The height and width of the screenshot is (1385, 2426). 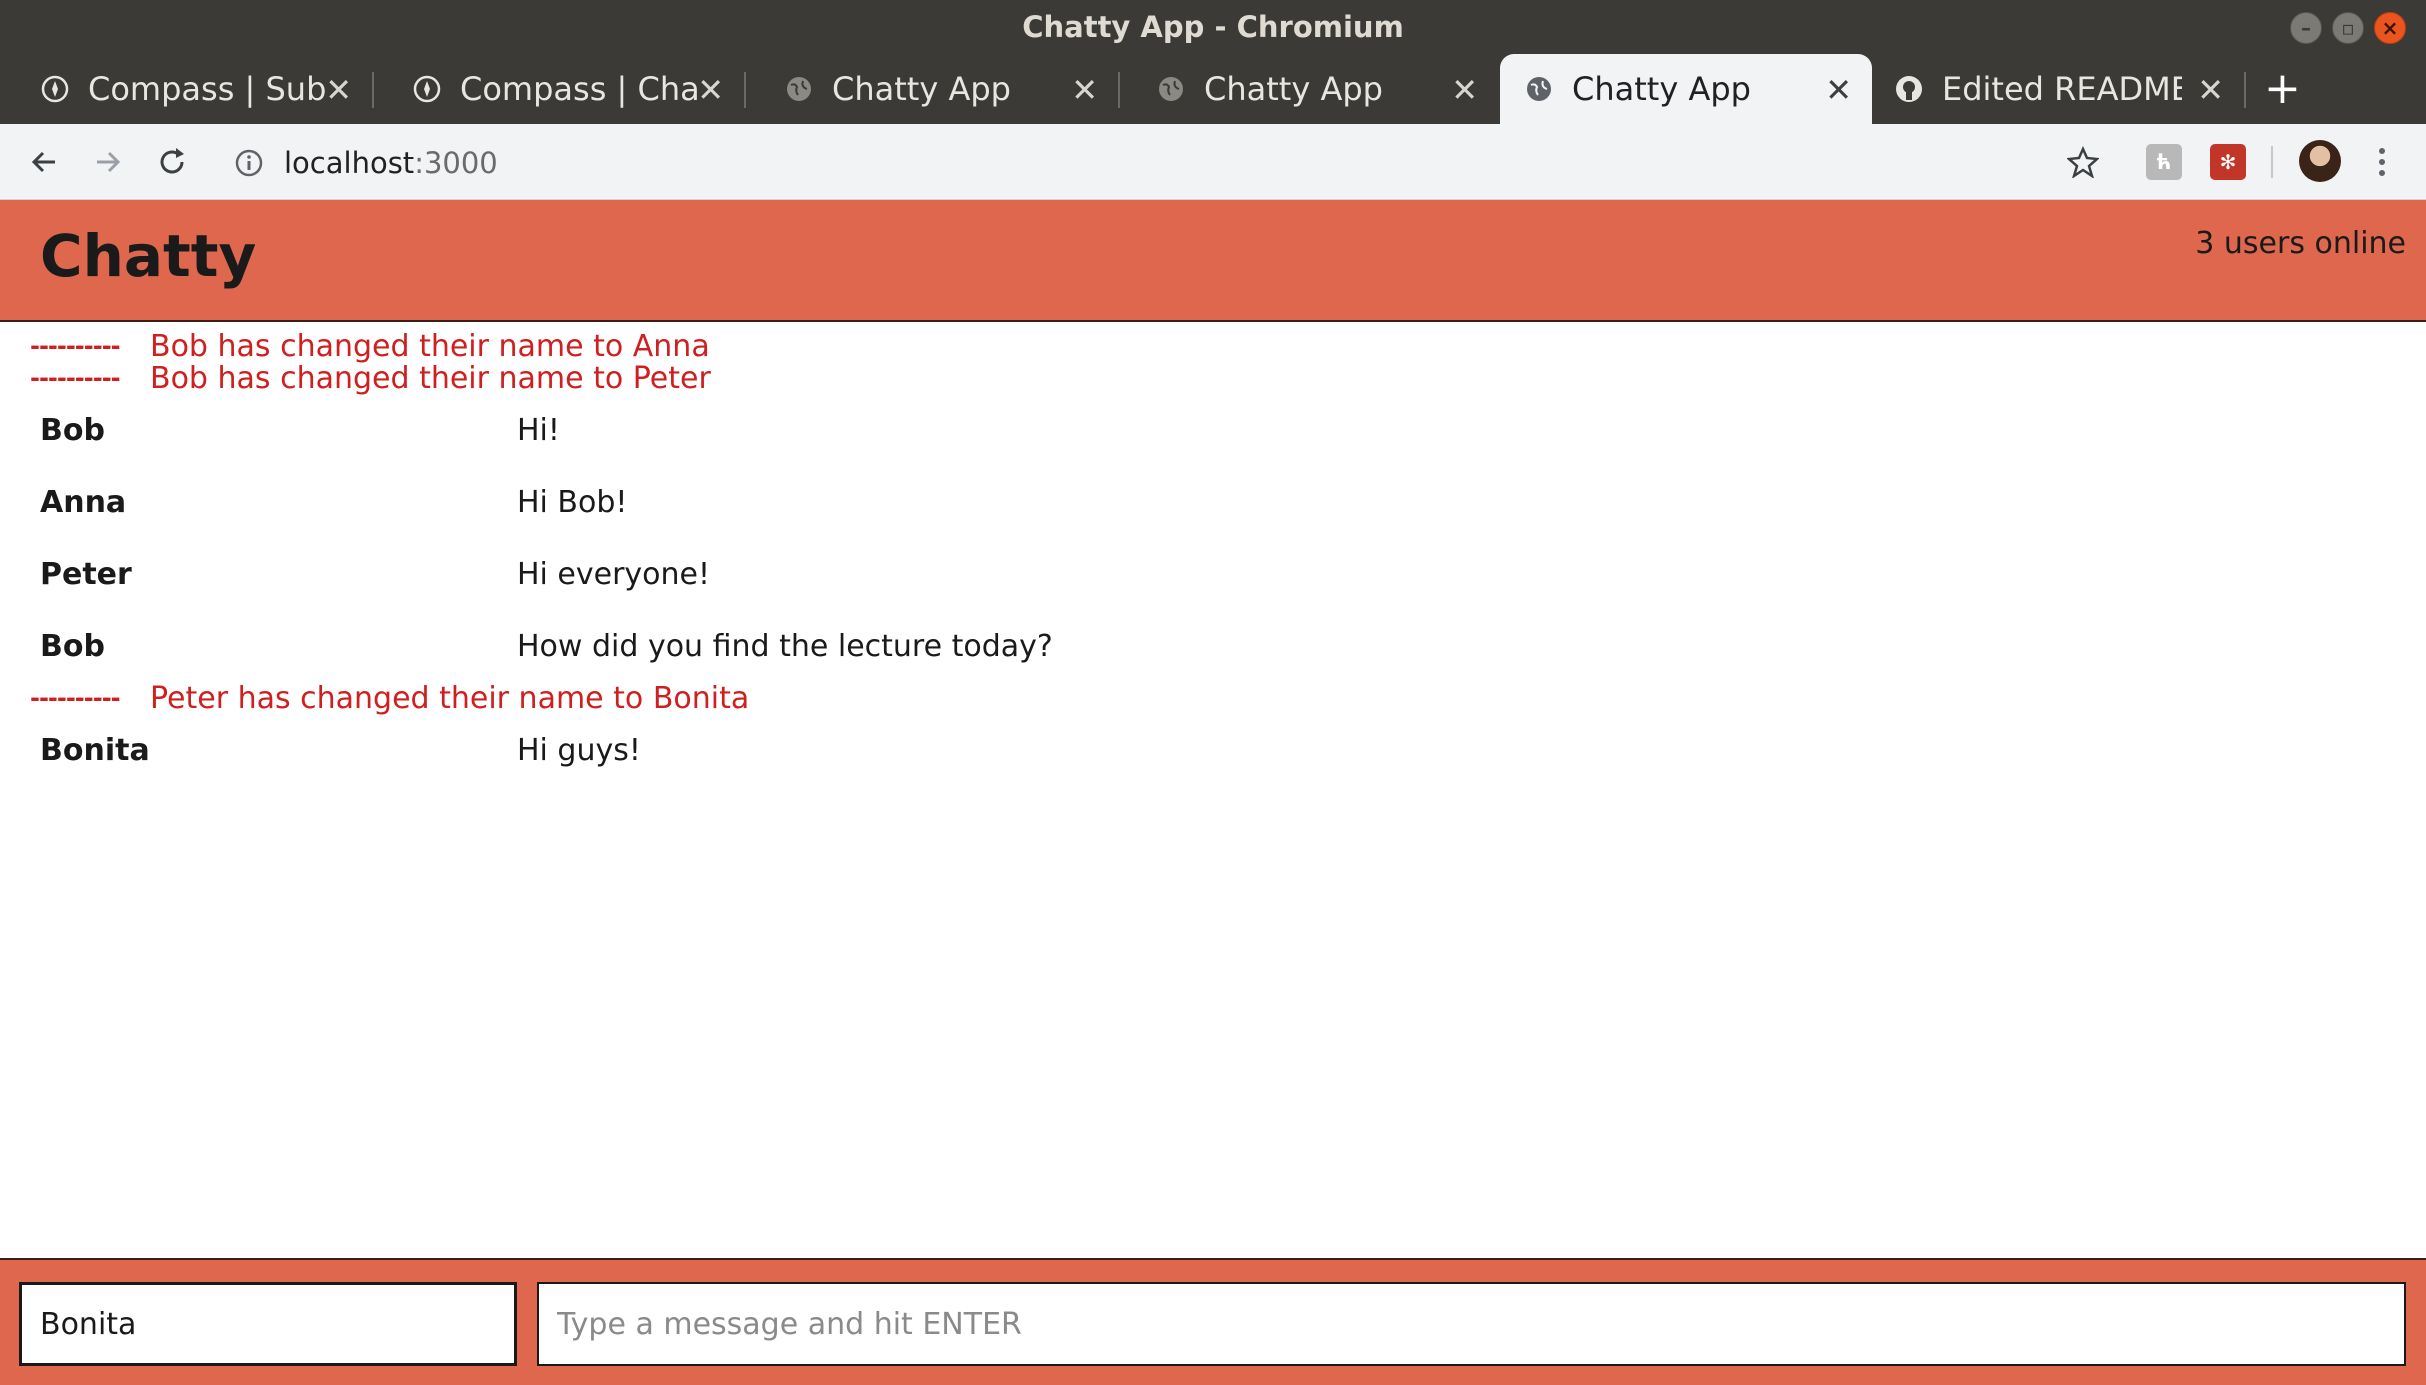 I want to click on tab-chatty-app-active: Chatty App ✕, so click(x=1686, y=89).